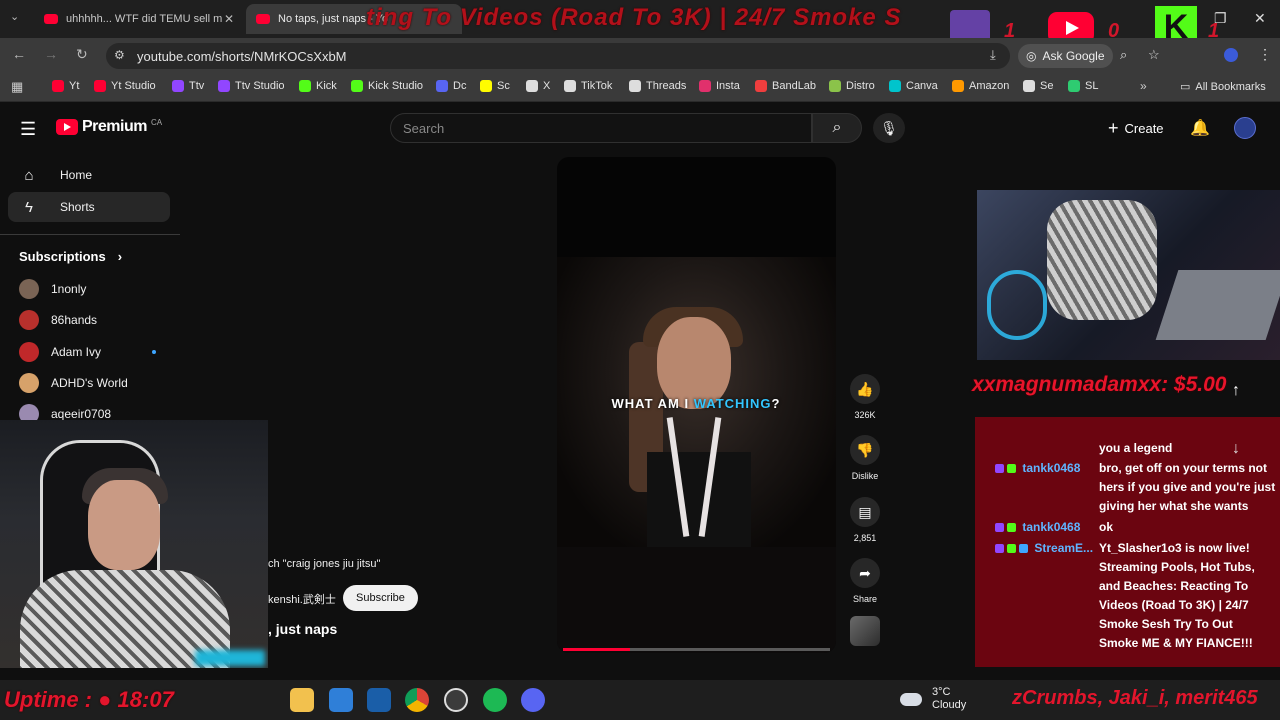  I want to click on bookmark-item: Threads, so click(657, 86).